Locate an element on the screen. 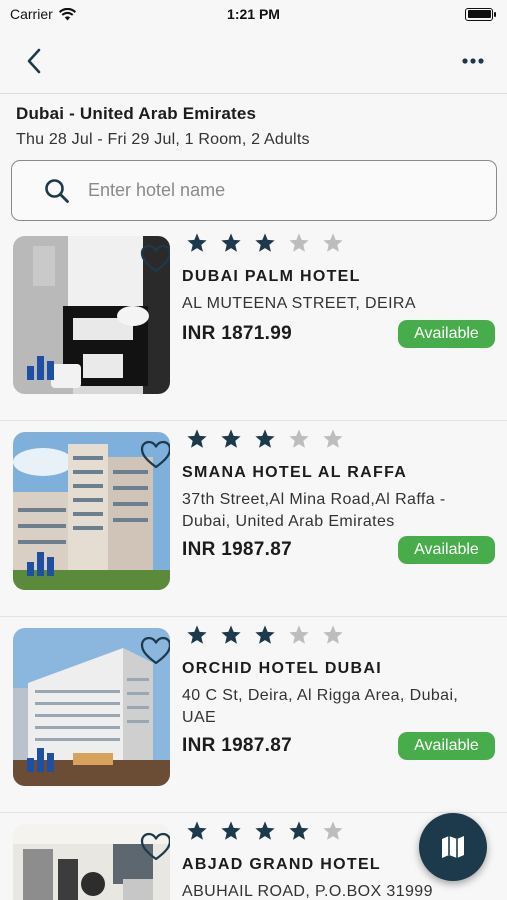 The width and height of the screenshot is (507, 900). chevron-left-icon is located at coordinates (34, 60).